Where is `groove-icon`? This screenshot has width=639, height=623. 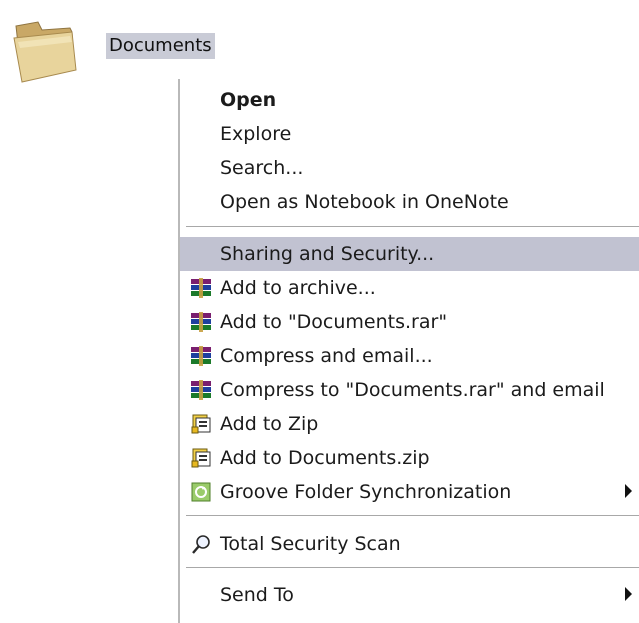
groove-icon is located at coordinates (201, 492).